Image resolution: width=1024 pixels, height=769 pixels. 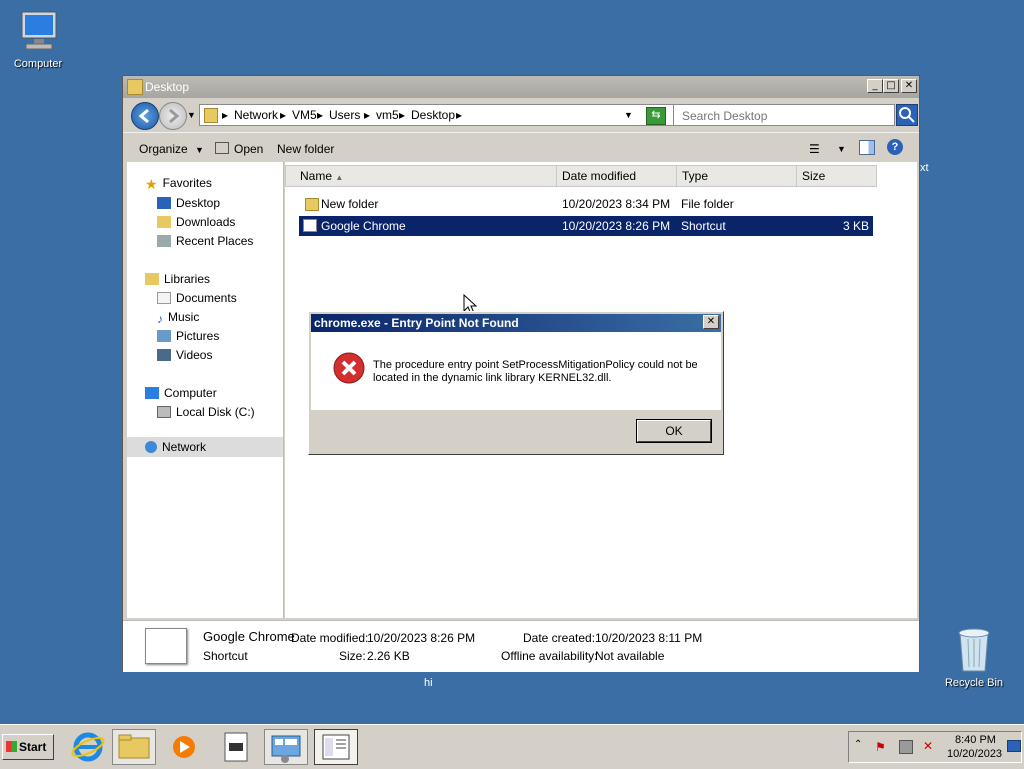 What do you see at coordinates (387, 115) in the screenshot?
I see `breadcrumb-item: vm5` at bounding box center [387, 115].